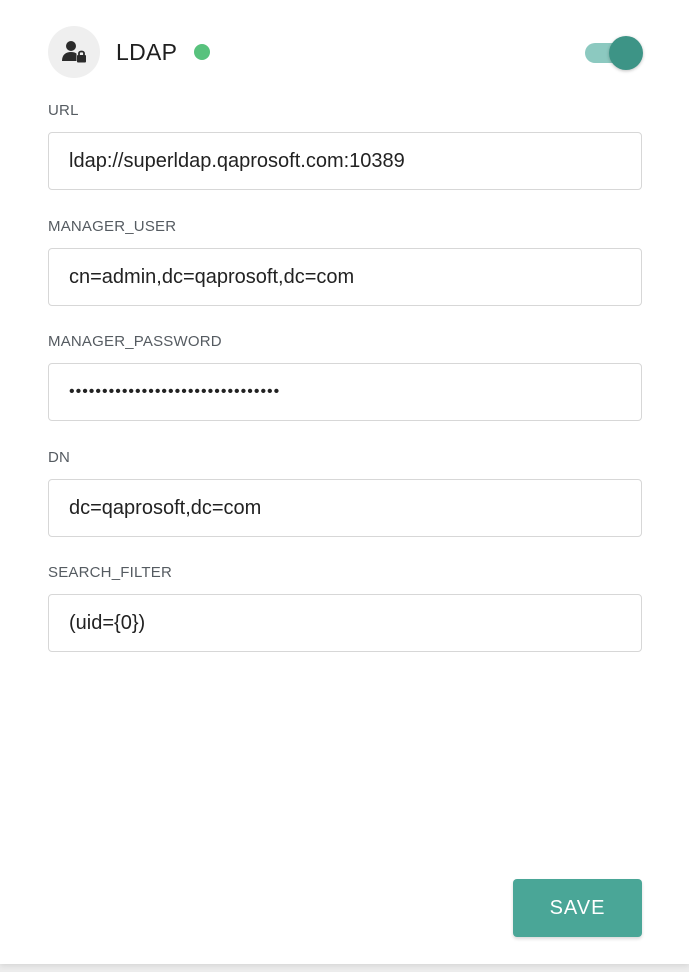 This screenshot has height=972, width=689. I want to click on user-lock-icon-svg, so click(74, 52).